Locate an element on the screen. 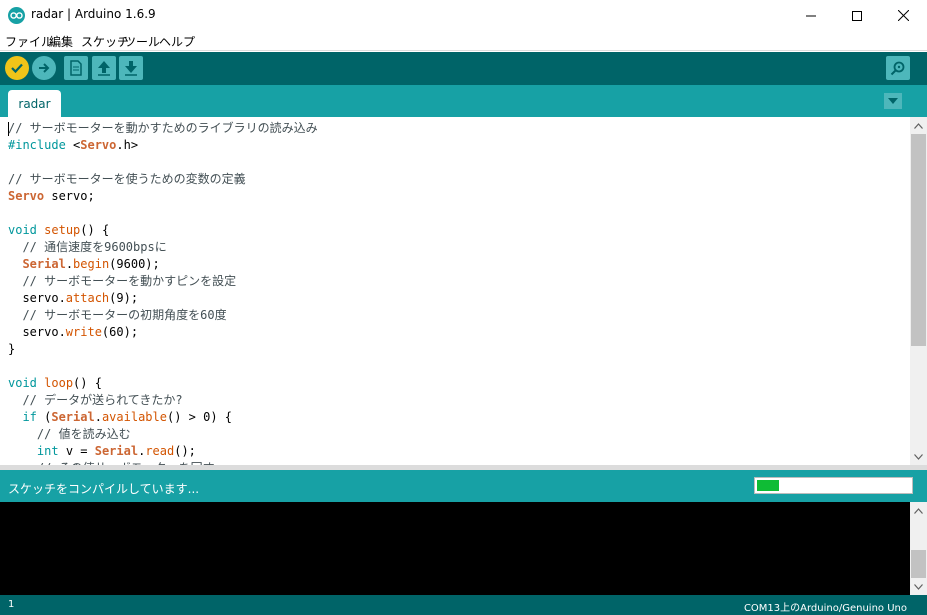  close-icon is located at coordinates (903, 15).